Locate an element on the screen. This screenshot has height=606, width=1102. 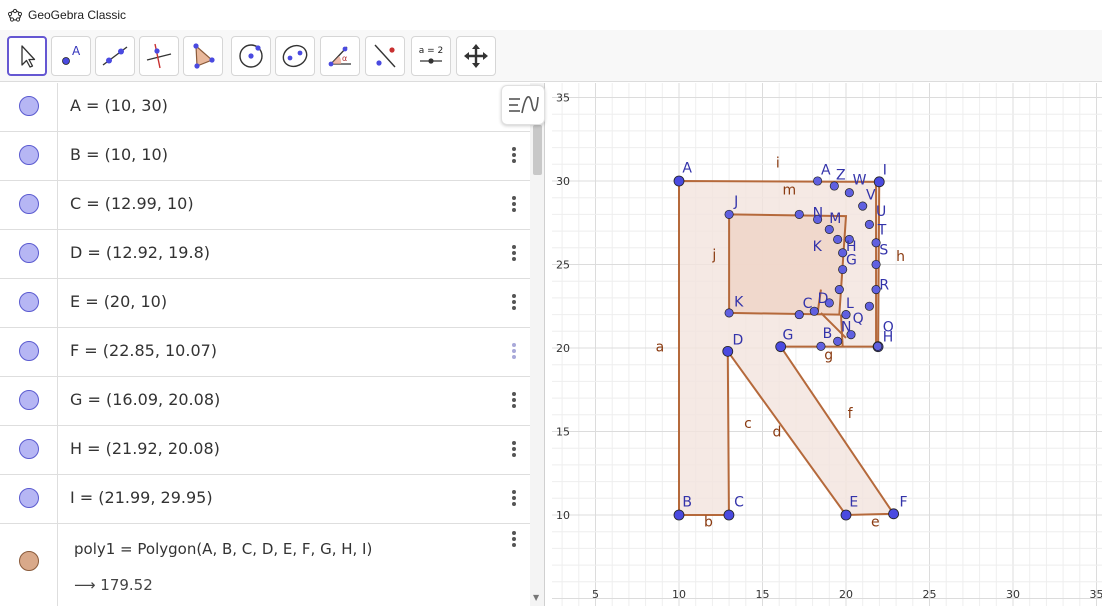
point-label: B is located at coordinates (828, 334).